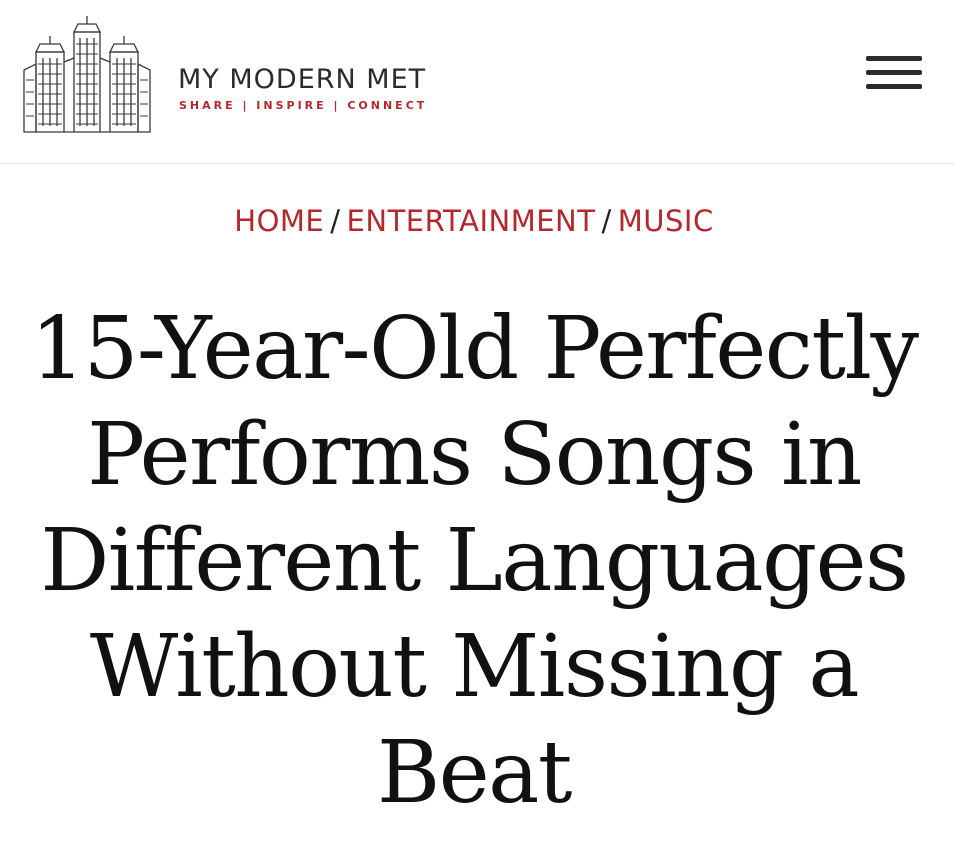  I want to click on logo-title: MY MODERN MET, so click(302, 79).